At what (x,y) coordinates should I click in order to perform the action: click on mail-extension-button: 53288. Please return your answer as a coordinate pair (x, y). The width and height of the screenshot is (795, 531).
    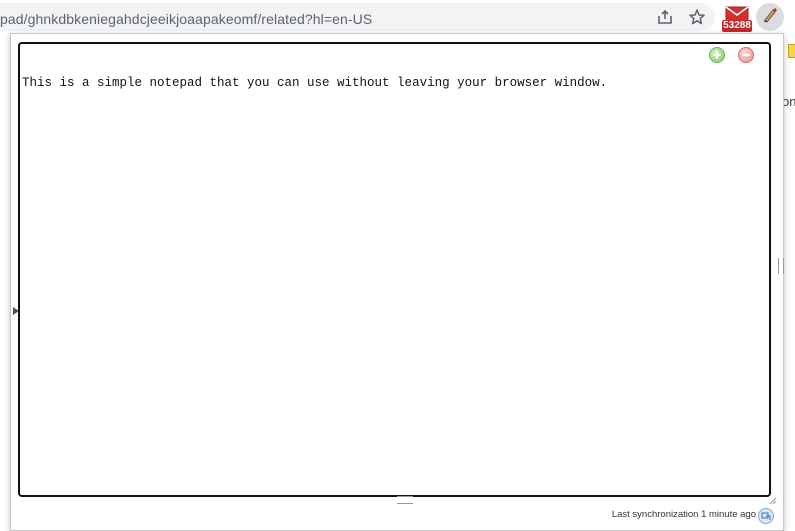
    Looking at the image, I should click on (737, 19).